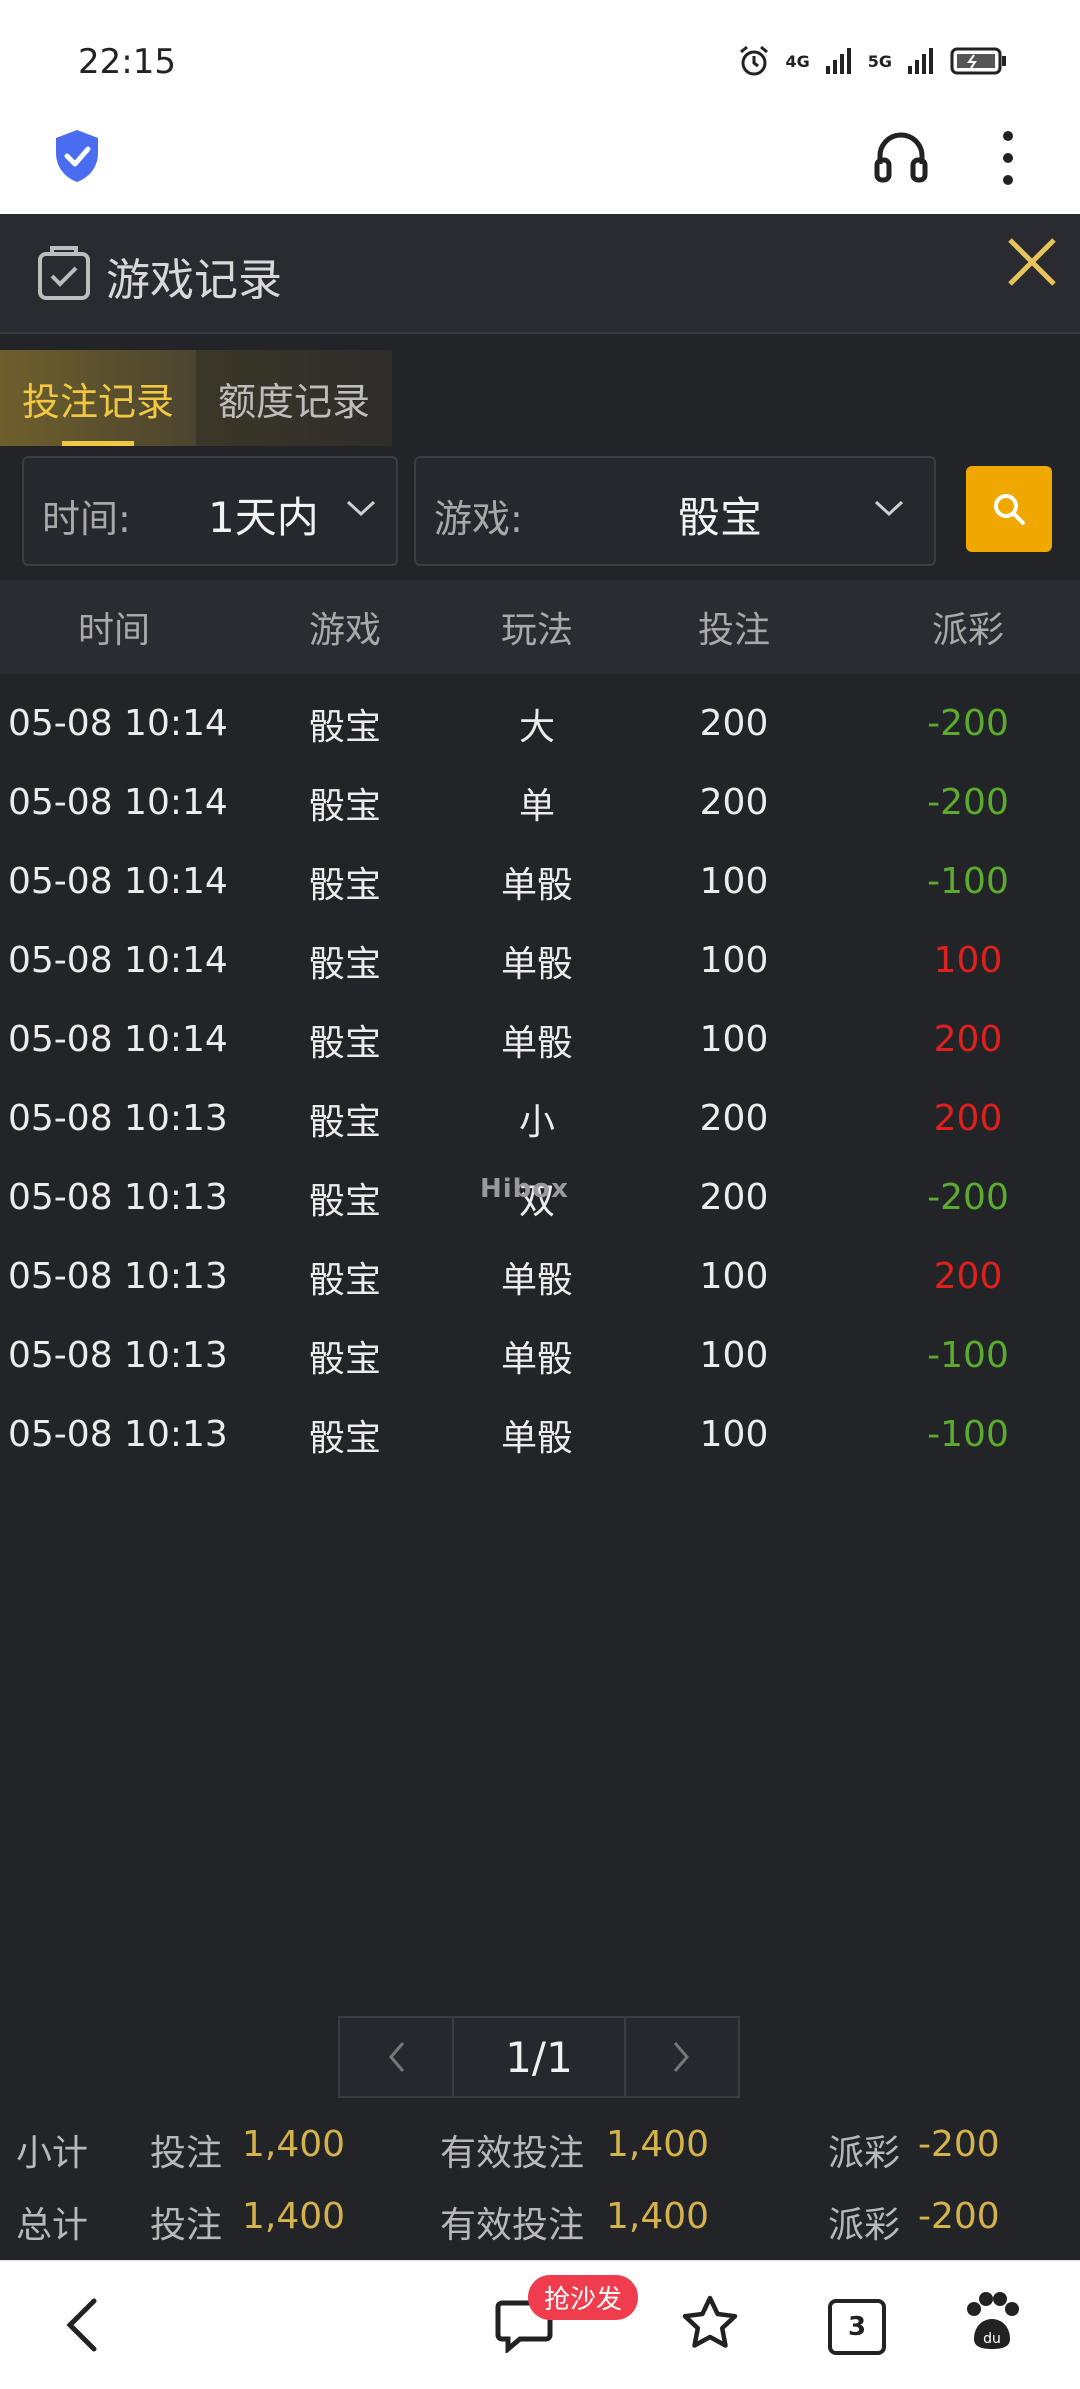 The width and height of the screenshot is (1080, 2389). What do you see at coordinates (52, 2153) in the screenshot?
I see `summary-name: 小计` at bounding box center [52, 2153].